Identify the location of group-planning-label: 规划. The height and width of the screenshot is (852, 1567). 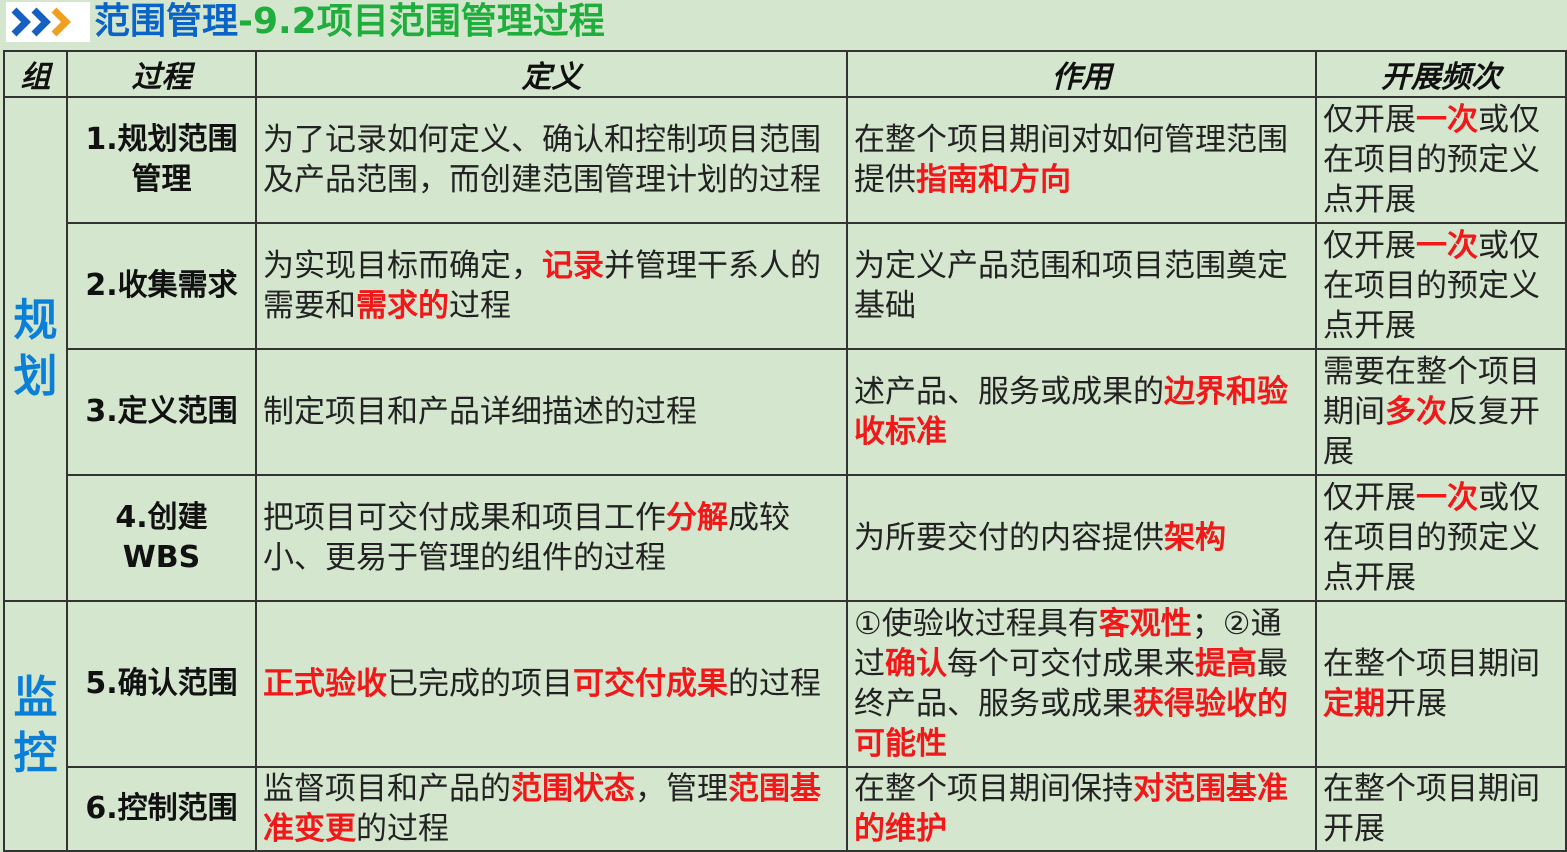
(35, 348).